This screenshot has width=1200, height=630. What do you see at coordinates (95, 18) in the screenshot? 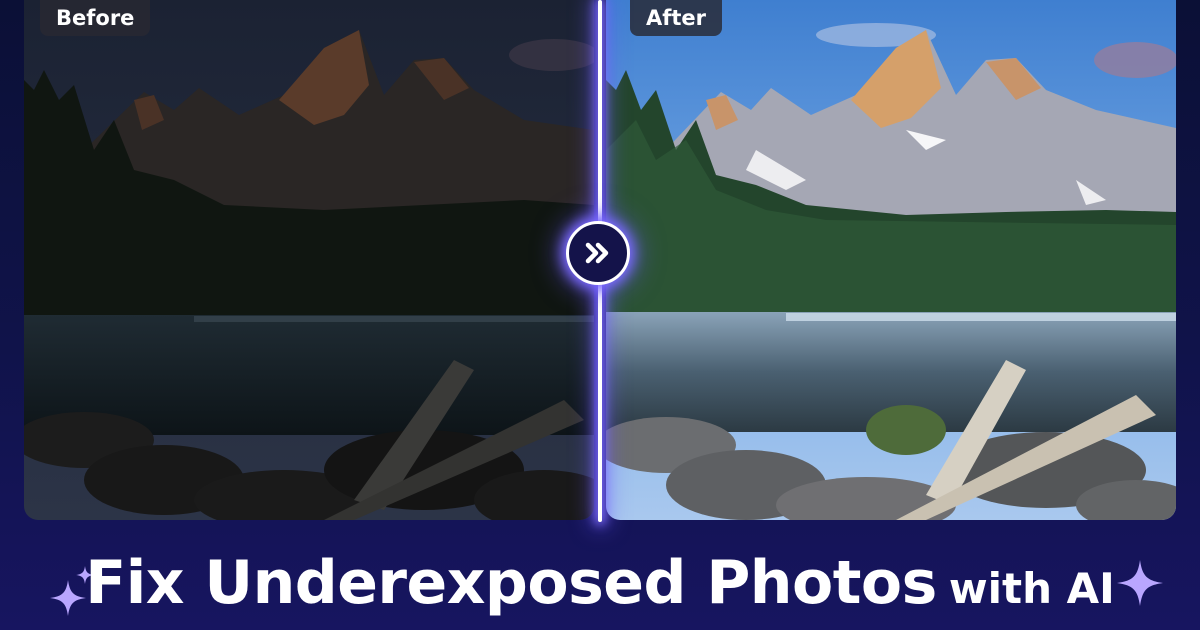
I see `before-label: Before` at bounding box center [95, 18].